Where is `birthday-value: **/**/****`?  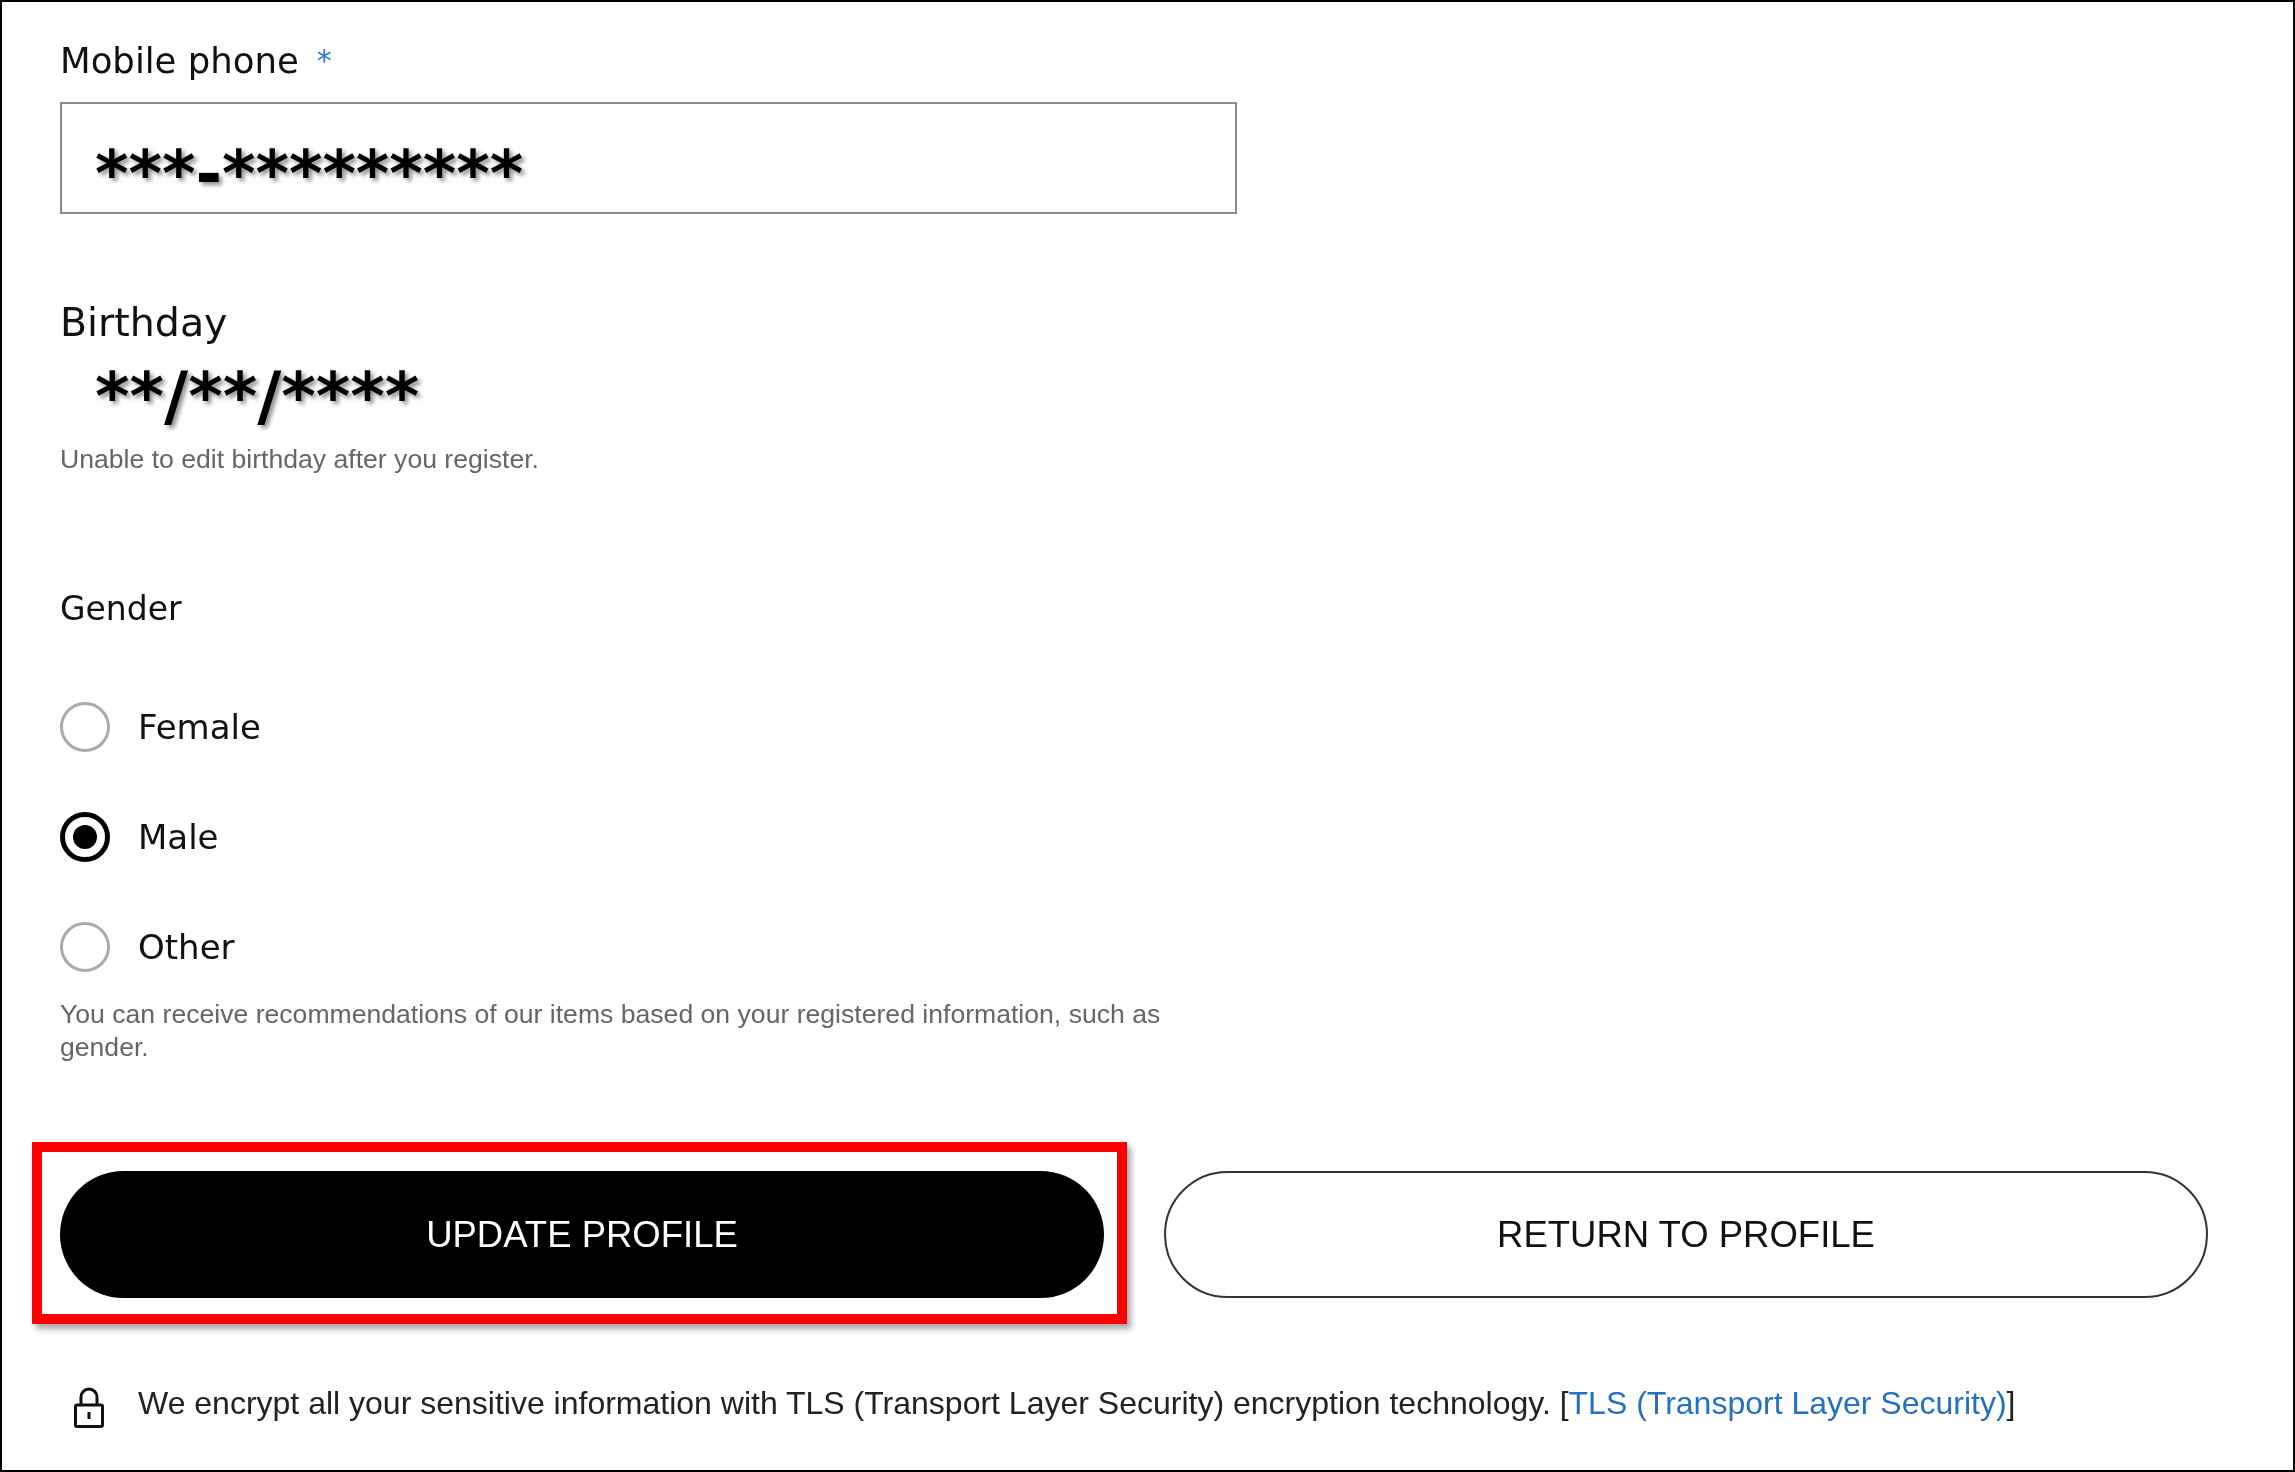 birthday-value: **/**/**** is located at coordinates (257, 397).